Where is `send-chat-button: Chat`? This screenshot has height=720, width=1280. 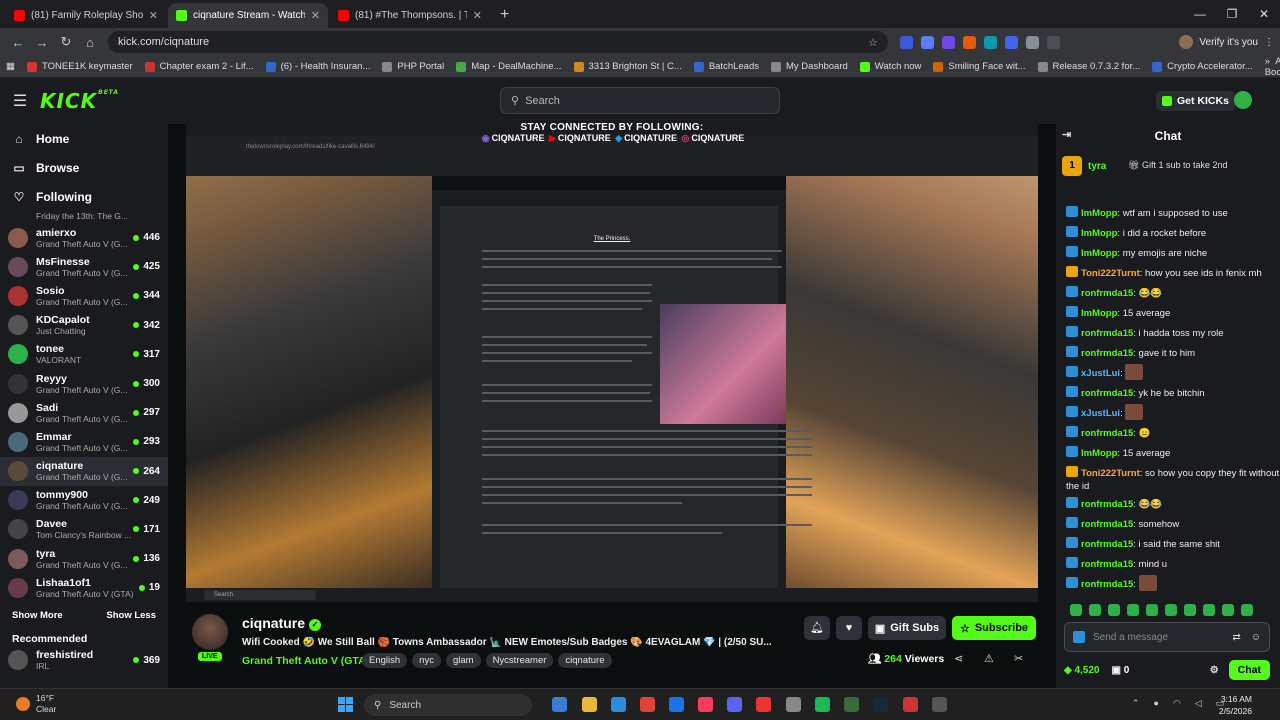 send-chat-button: Chat is located at coordinates (1249, 670).